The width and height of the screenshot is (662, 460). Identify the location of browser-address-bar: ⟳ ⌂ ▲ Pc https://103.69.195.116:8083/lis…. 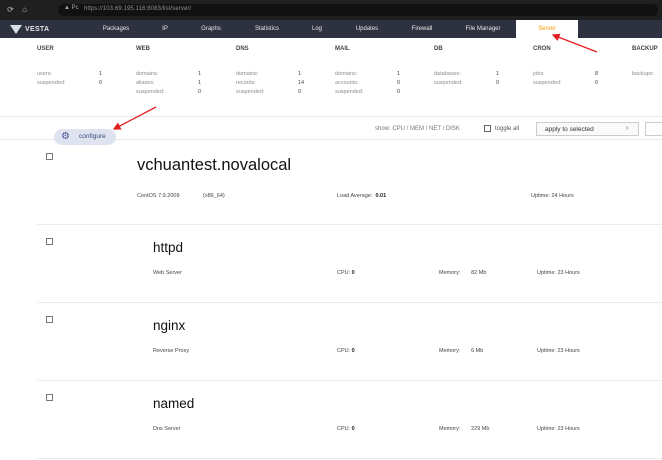
(331, 10).